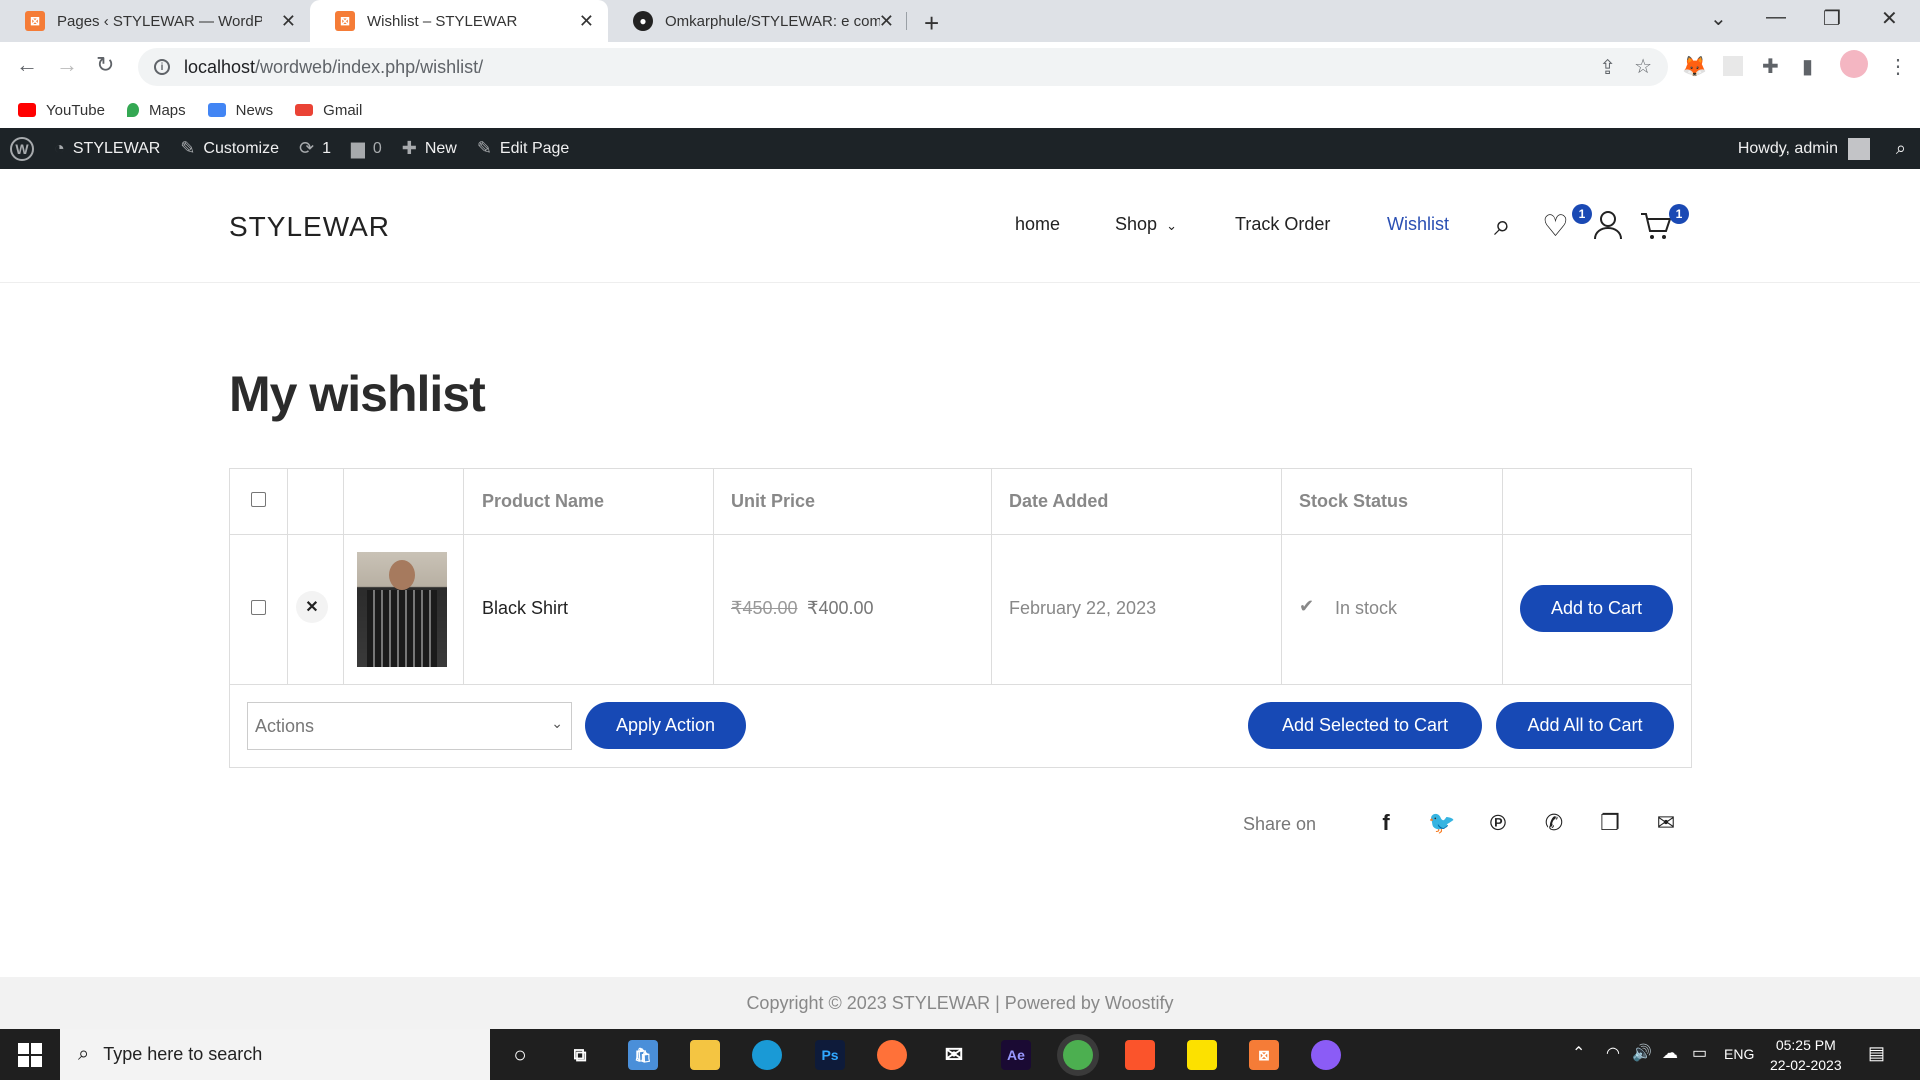 Image resolution: width=1920 pixels, height=1080 pixels. I want to click on select-all-checkbox, so click(258, 499).